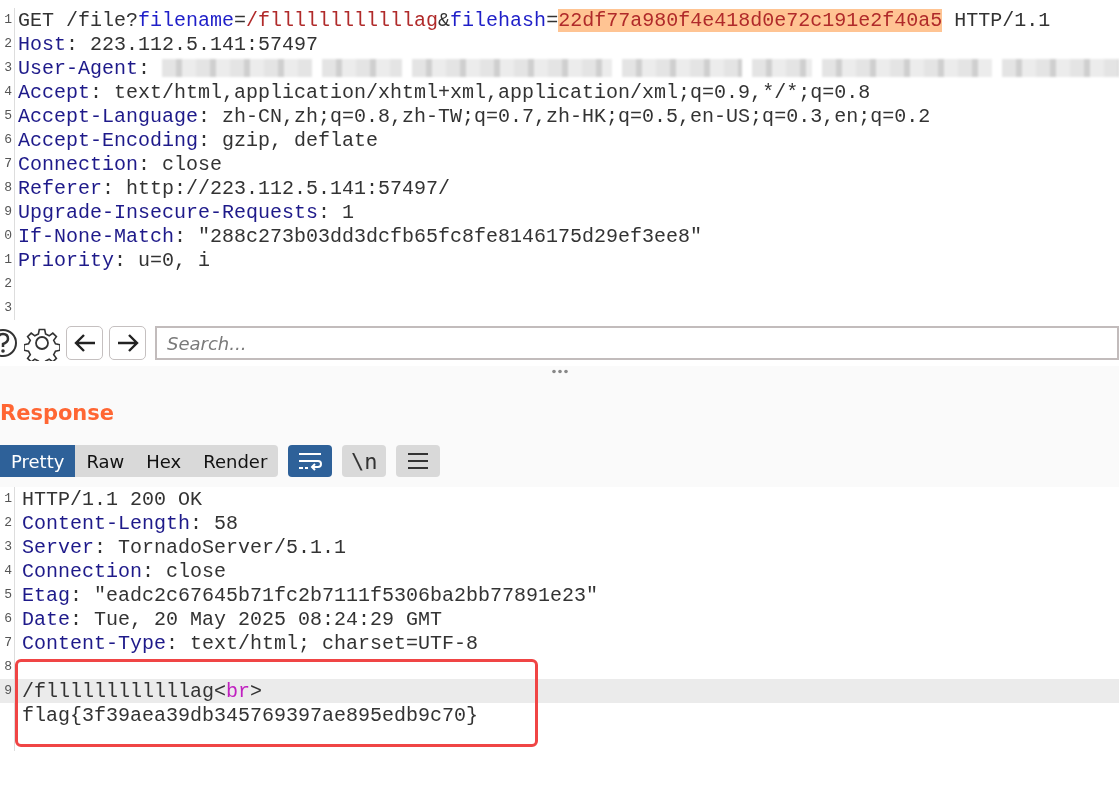 The width and height of the screenshot is (1119, 797). Describe the element at coordinates (250, 715) in the screenshot. I see `code-text: flag{3f39aea39db345769397ae895edb9c70}` at that location.